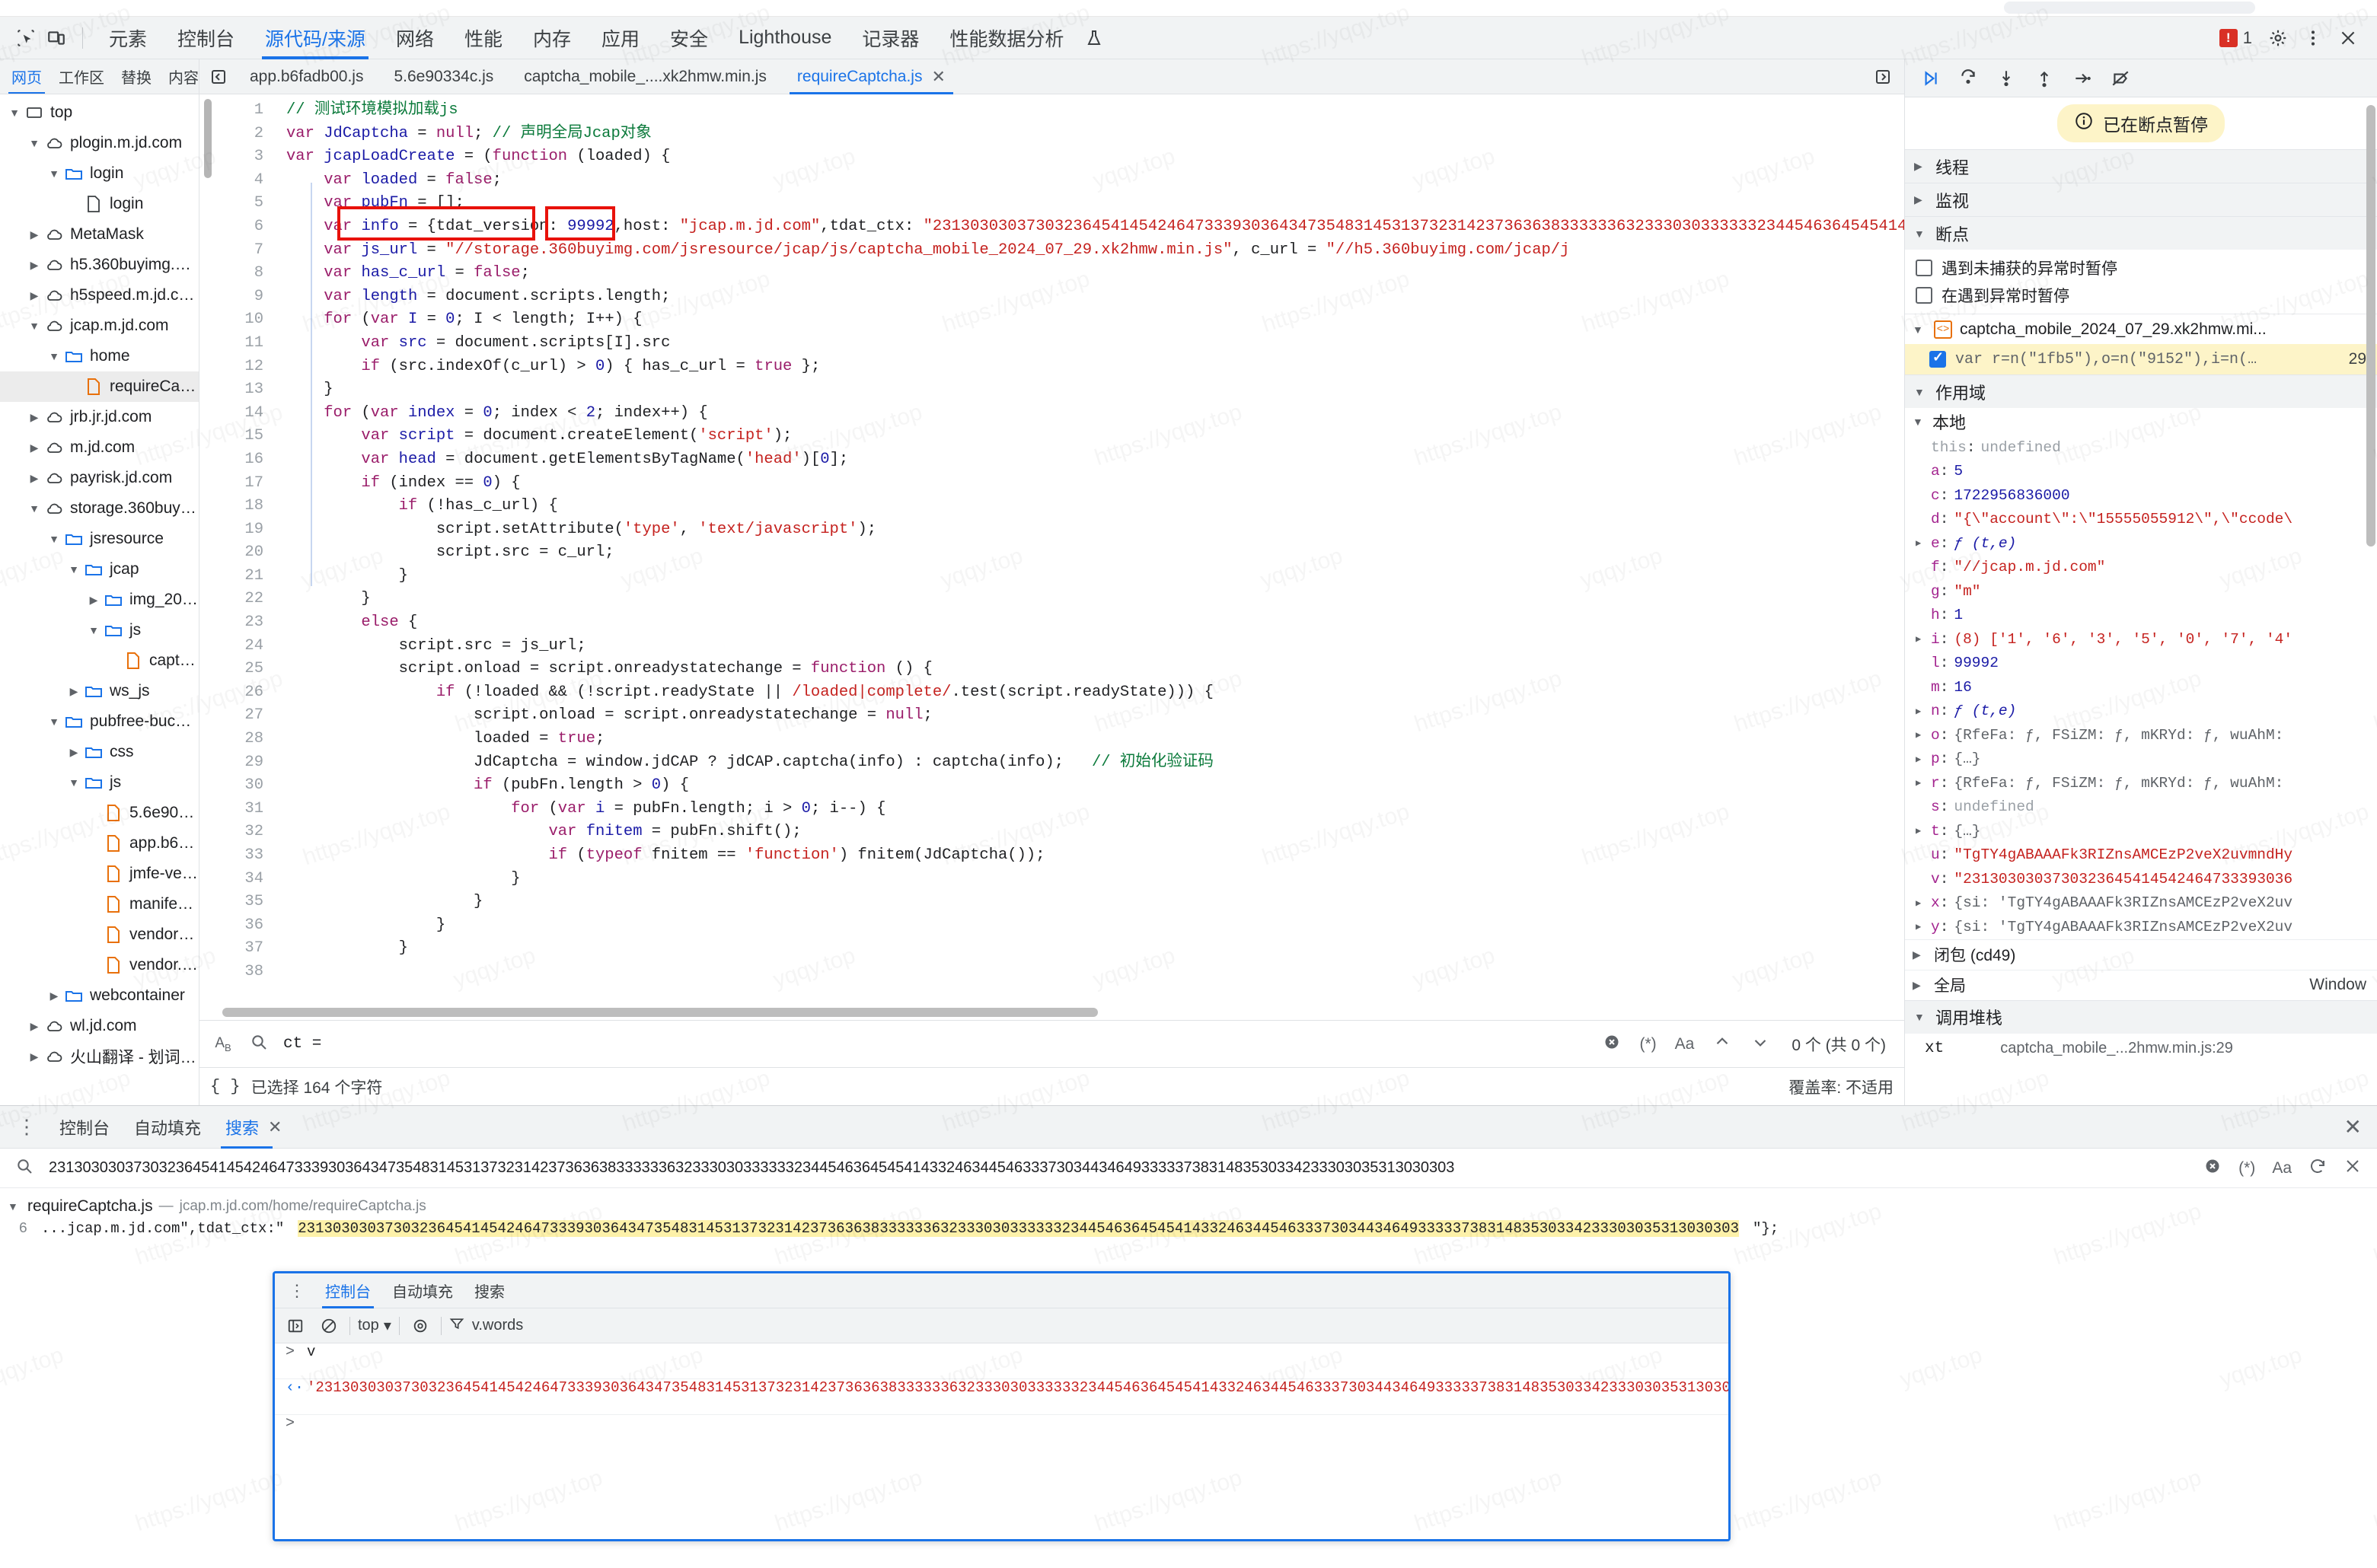 Image resolution: width=2377 pixels, height=1568 pixels. What do you see at coordinates (100, 691) in the screenshot?
I see `file-tree-item: ▶ ws_js` at bounding box center [100, 691].